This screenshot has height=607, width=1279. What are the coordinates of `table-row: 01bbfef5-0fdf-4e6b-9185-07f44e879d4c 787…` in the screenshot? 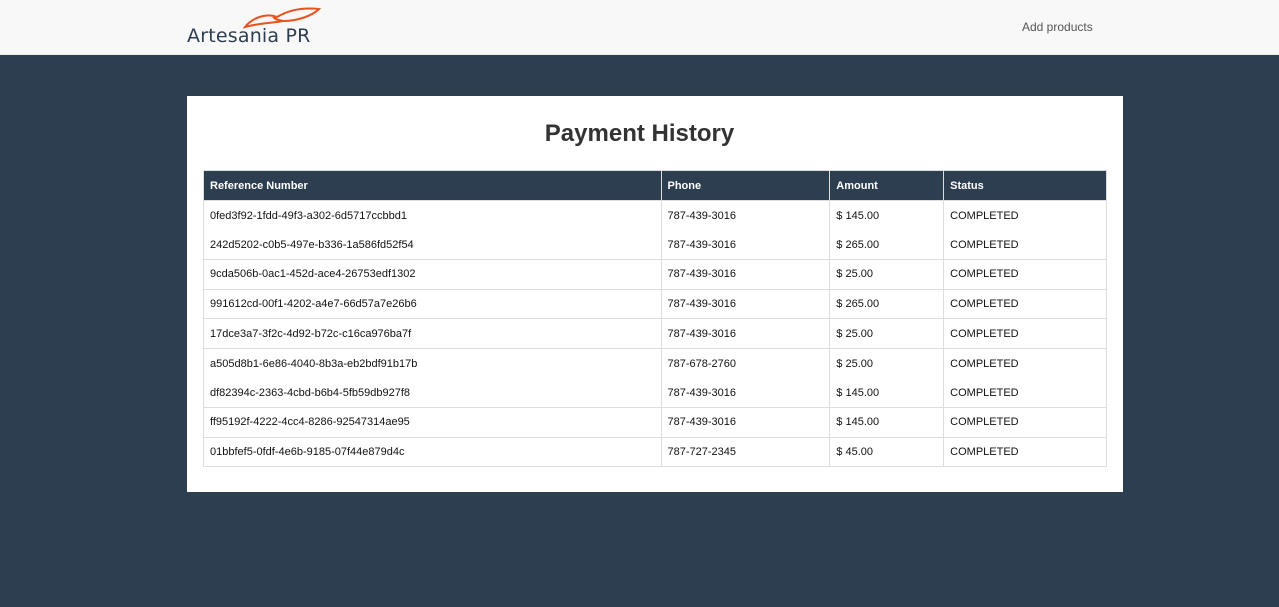 It's located at (655, 452).